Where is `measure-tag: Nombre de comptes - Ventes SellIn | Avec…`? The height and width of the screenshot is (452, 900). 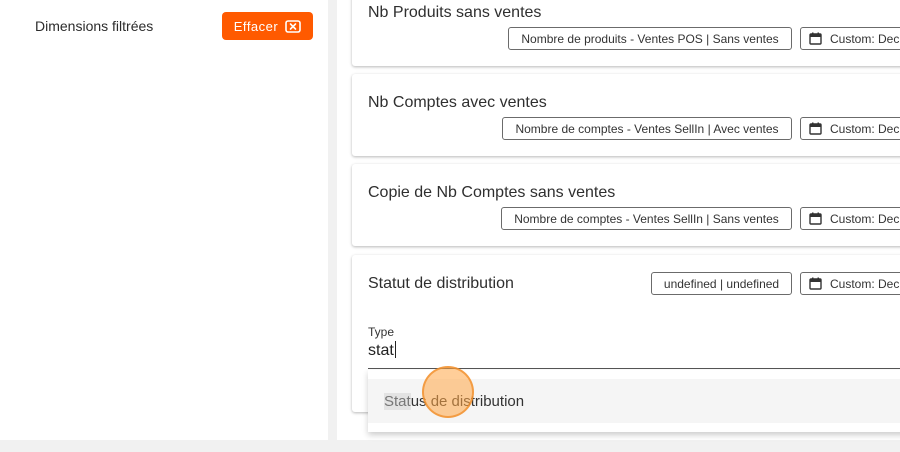 measure-tag: Nombre de comptes - Ventes SellIn | Avec… is located at coordinates (647, 128).